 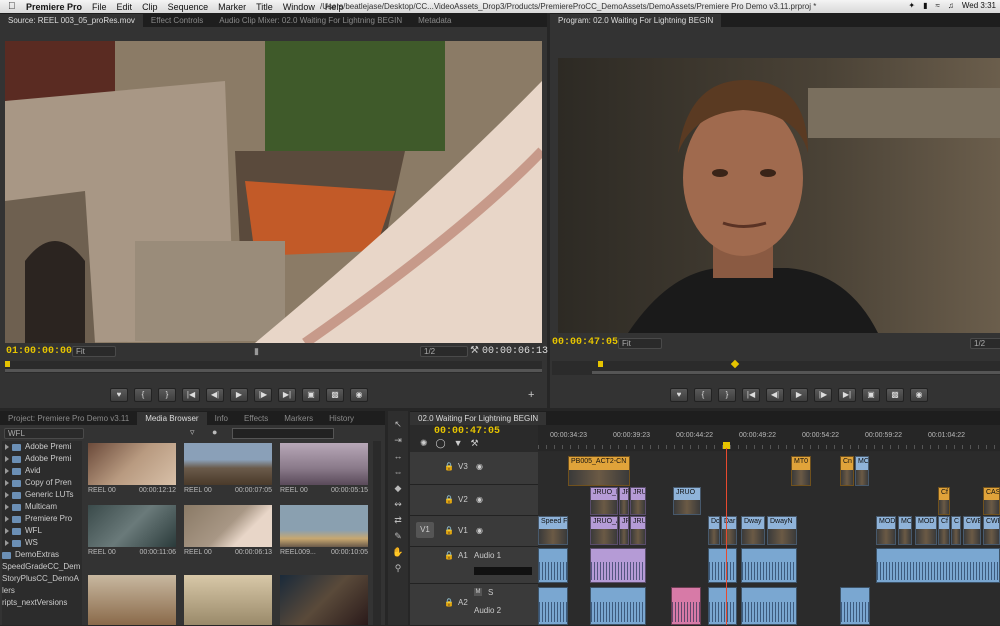 I want to click on program-lift-button: ▣, so click(x=871, y=395).